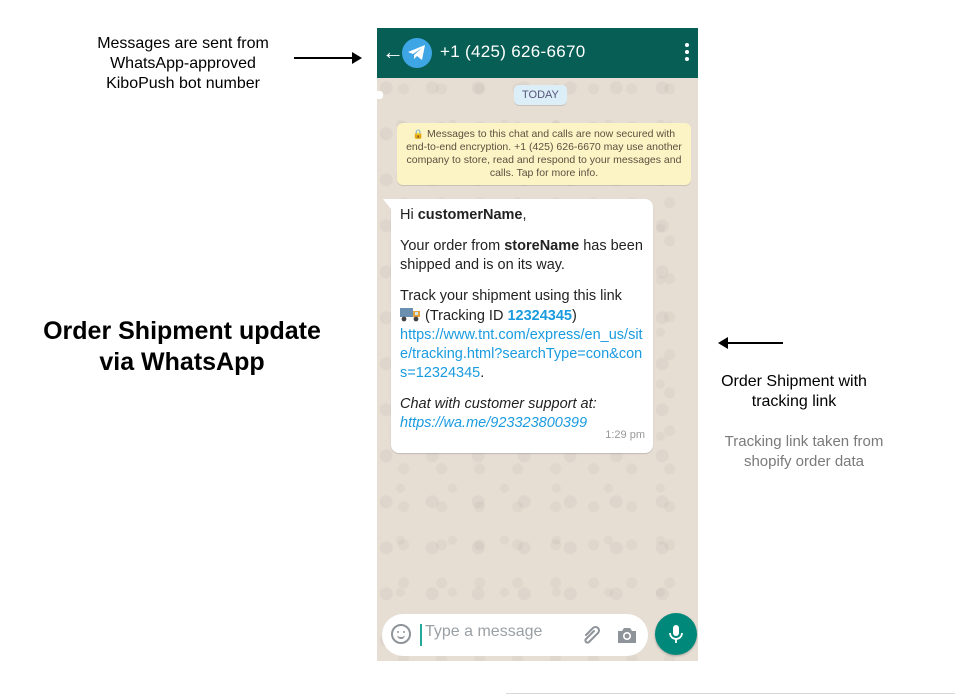 This screenshot has width=955, height=697. I want to click on annotation-line: tracking link, so click(794, 401).